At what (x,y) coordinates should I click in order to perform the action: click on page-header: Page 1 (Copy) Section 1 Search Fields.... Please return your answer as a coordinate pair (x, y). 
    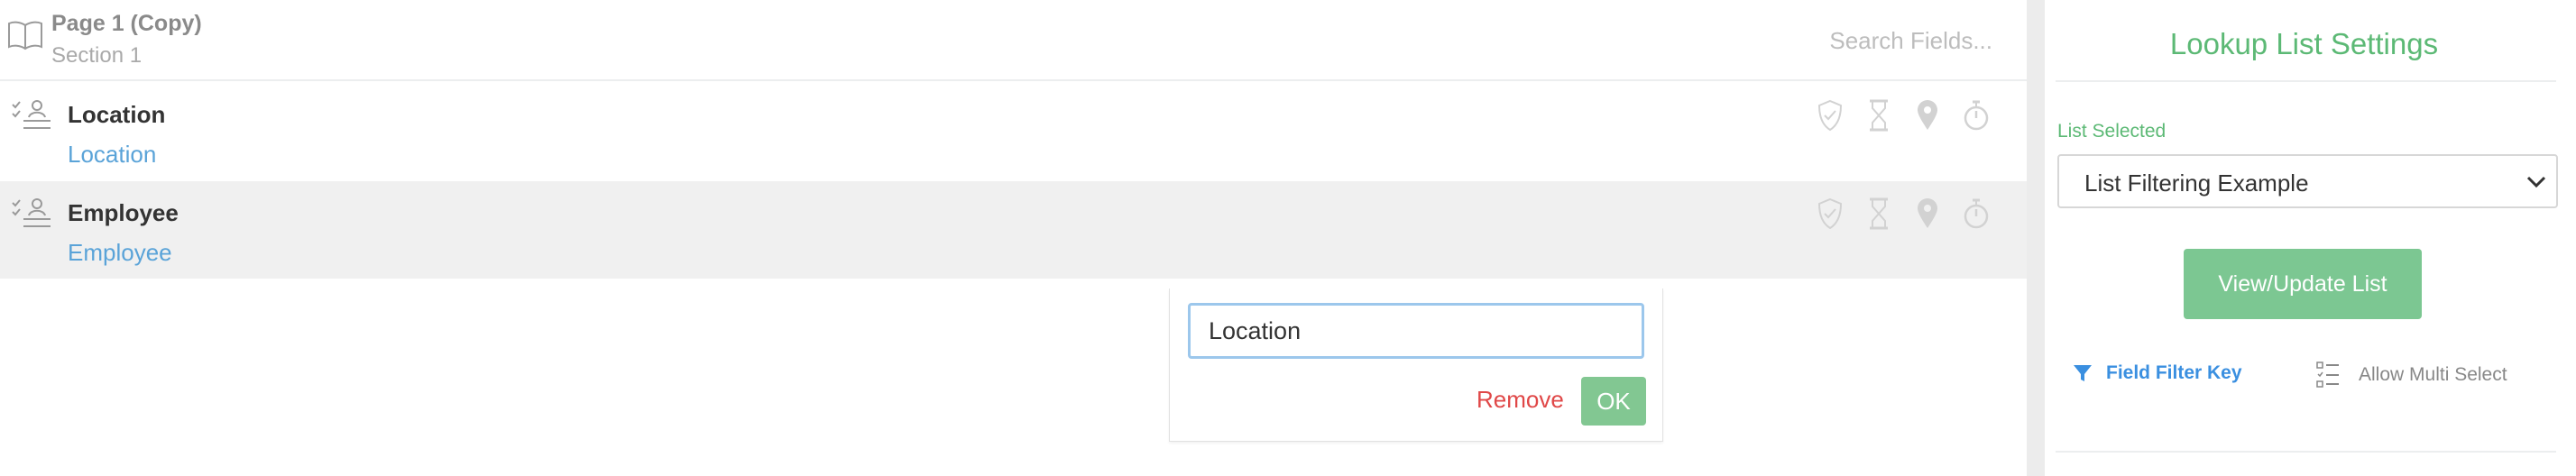
    Looking at the image, I should click on (1014, 40).